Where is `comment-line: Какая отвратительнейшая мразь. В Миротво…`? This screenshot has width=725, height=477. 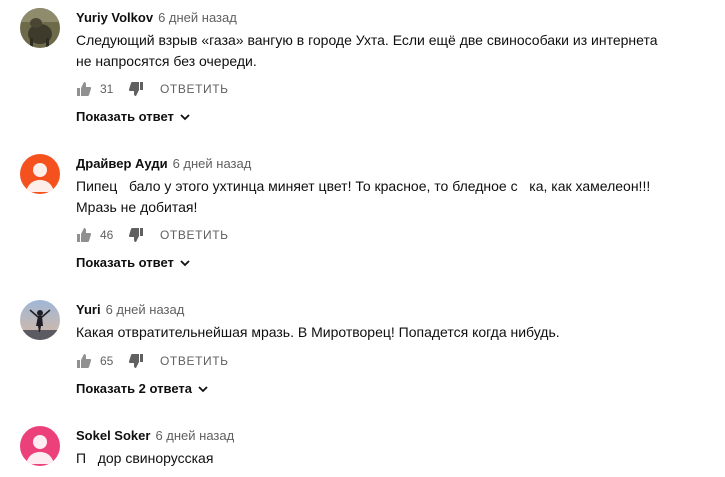
comment-line: Какая отвратительнейшая мразь. В Миротво… is located at coordinates (318, 332).